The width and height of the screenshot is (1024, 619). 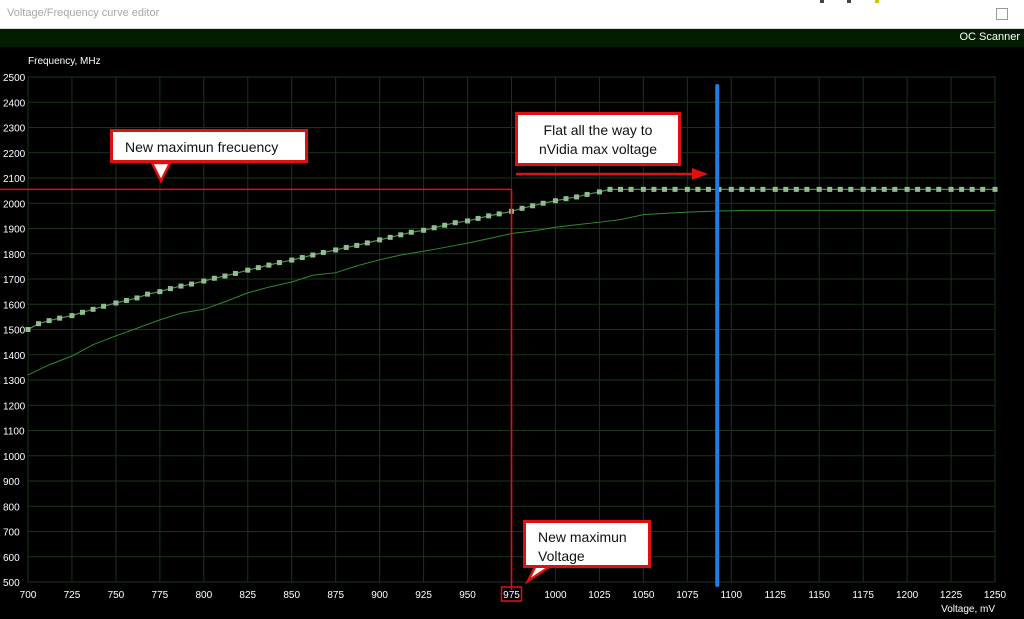 What do you see at coordinates (72, 595) in the screenshot?
I see `x-tick-label: 725` at bounding box center [72, 595].